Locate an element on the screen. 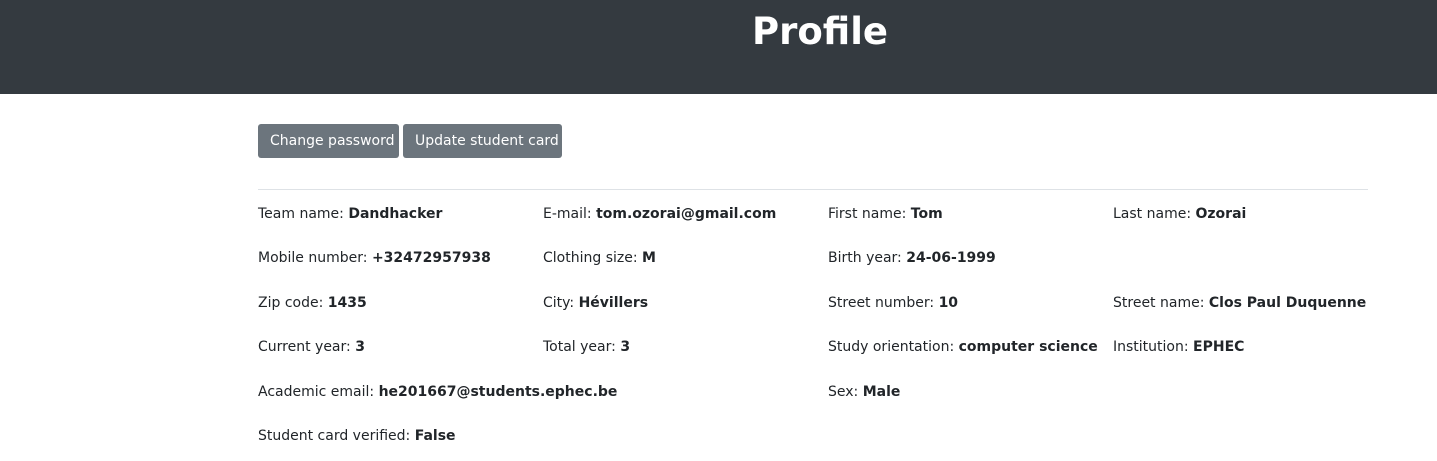  study-orientation-field: Study orientation: computer science is located at coordinates (963, 347).